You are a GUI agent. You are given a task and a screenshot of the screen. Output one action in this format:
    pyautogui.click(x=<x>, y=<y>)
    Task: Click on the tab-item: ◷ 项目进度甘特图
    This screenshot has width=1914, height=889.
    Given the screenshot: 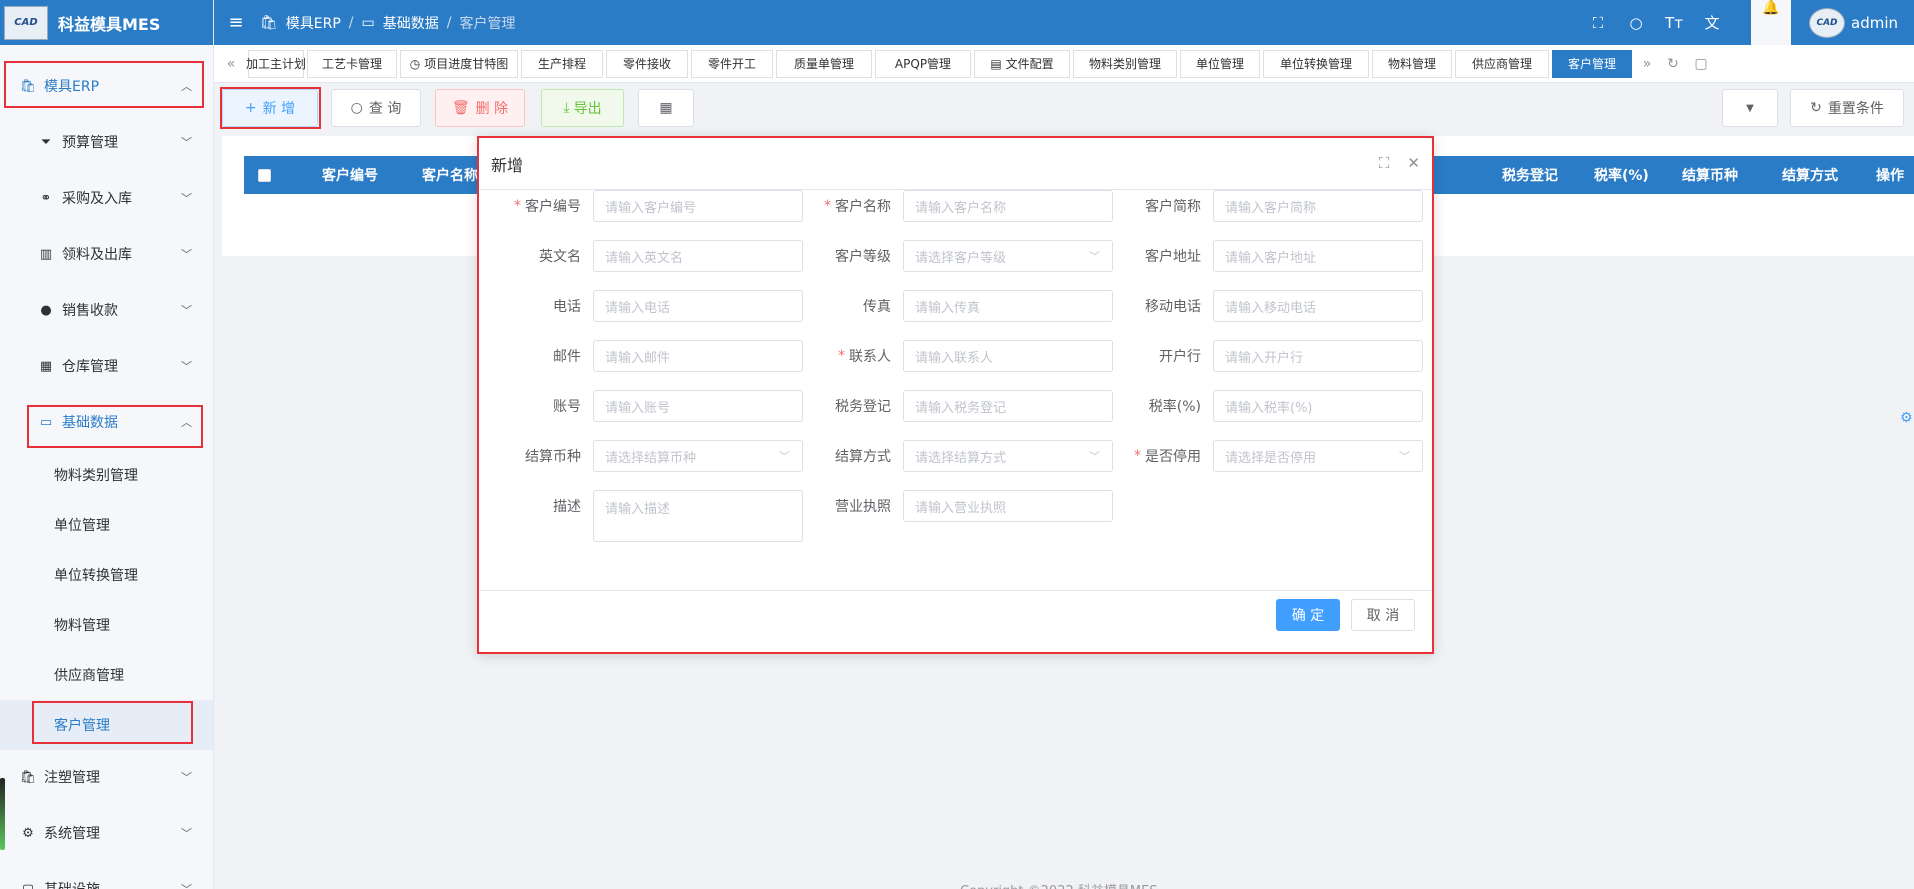 What is the action you would take?
    pyautogui.click(x=459, y=63)
    